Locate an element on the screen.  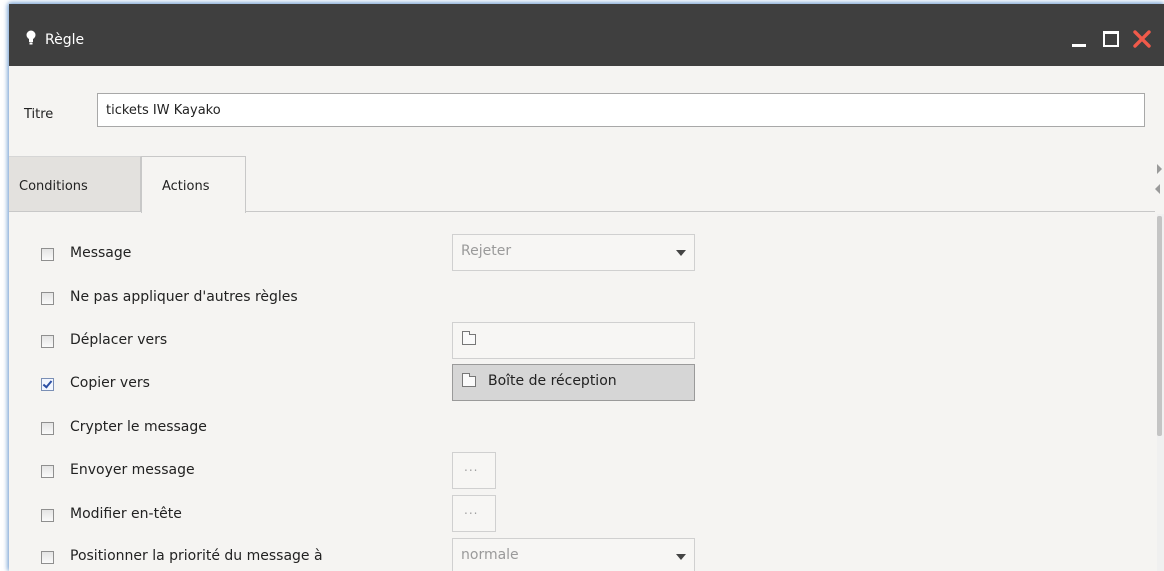
set-priority-checkbox is located at coordinates (47, 557).